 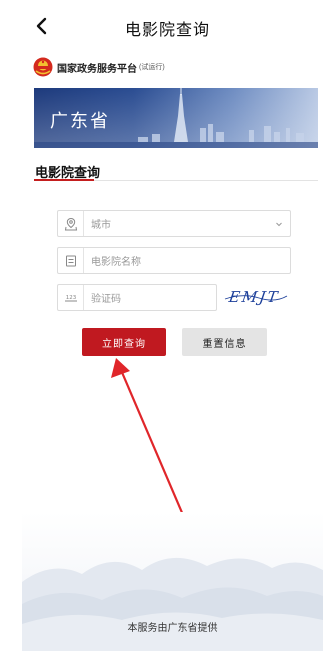 I want to click on svg-text: 123, so click(x=70, y=298).